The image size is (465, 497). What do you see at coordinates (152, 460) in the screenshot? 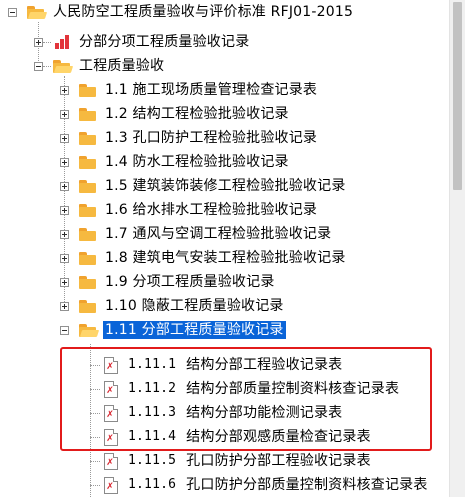
I see `document-number: 1.11.5` at bounding box center [152, 460].